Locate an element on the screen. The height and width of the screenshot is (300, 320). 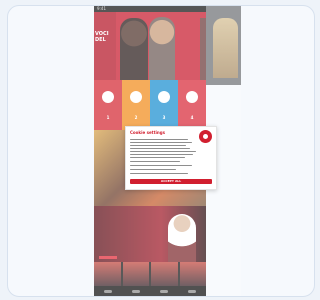
brand-logo-icon is located at coordinates (205, 136).